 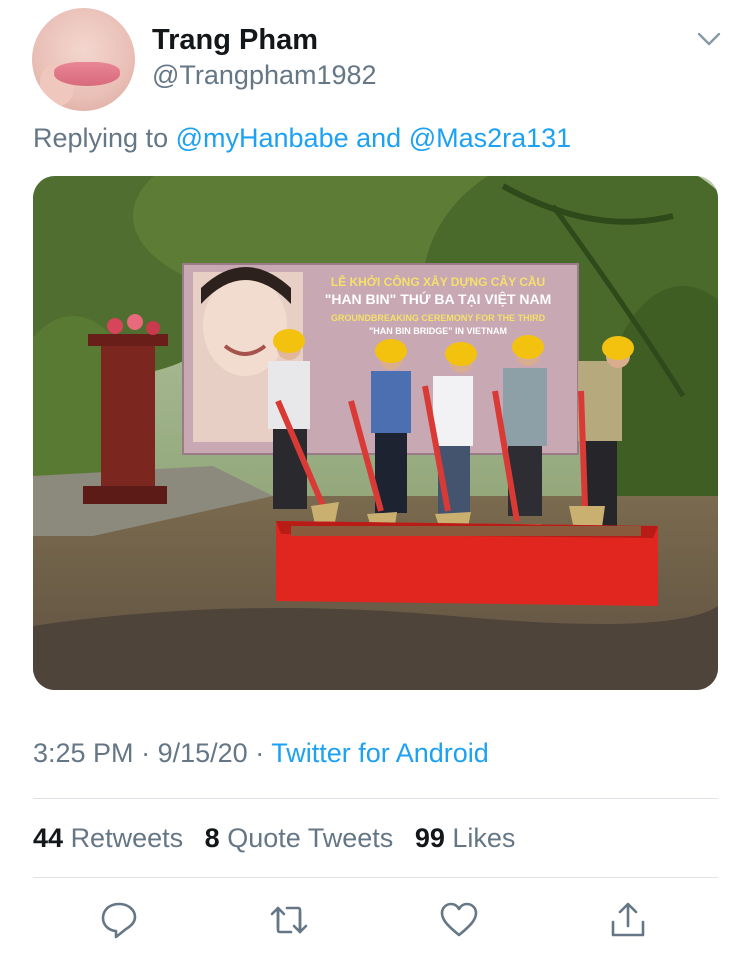 What do you see at coordinates (438, 298) in the screenshot?
I see `banner-line-2: "HAN BIN" THỨ BA TẠI VIỆT NAM` at bounding box center [438, 298].